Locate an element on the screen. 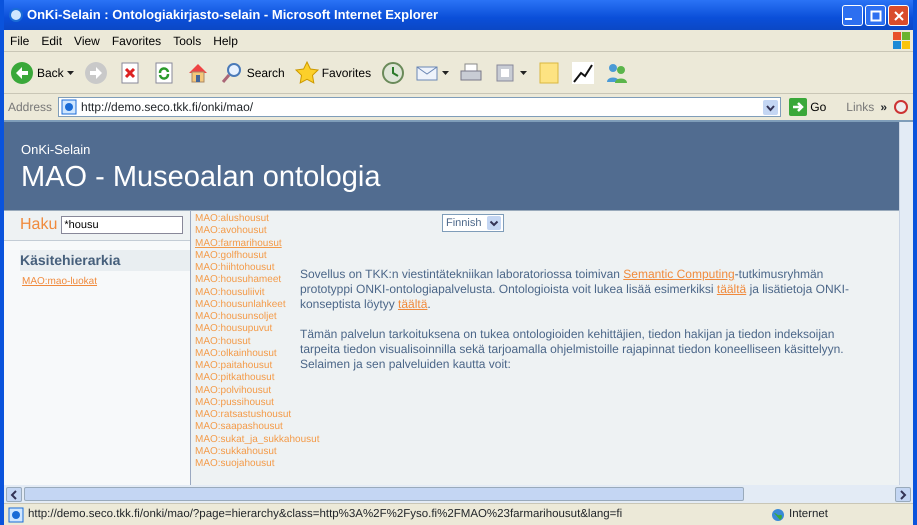  menu-item: File is located at coordinates (20, 41).